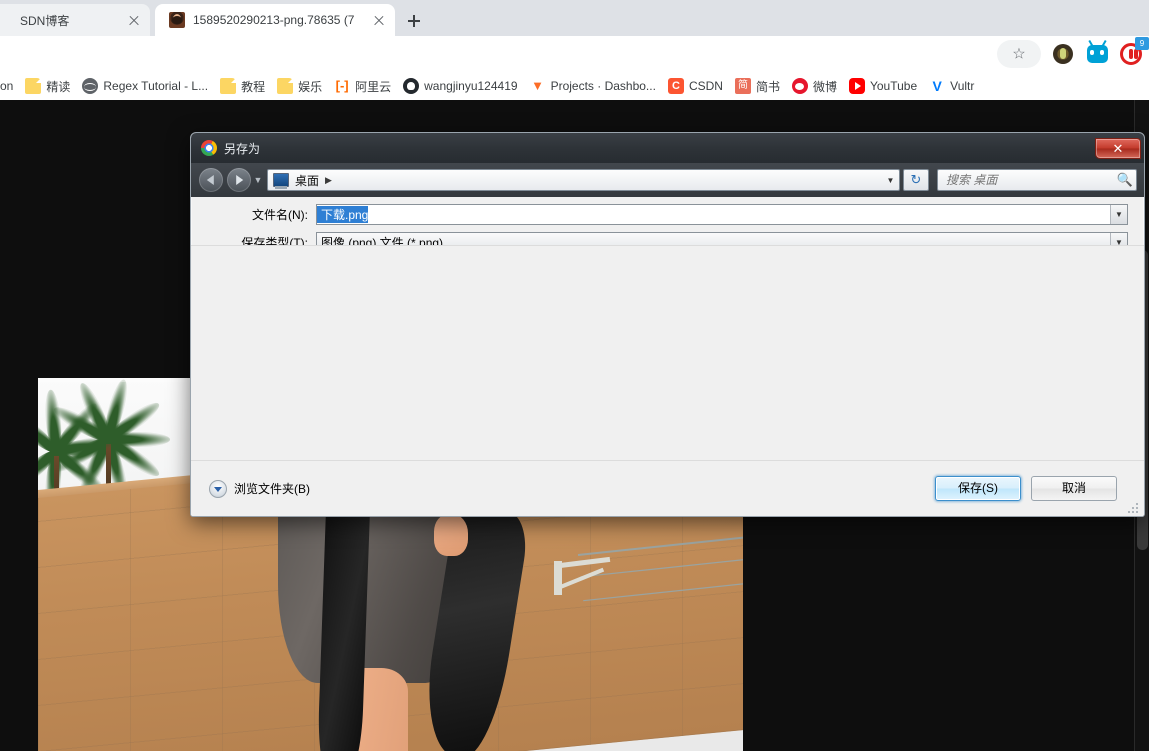 The image size is (1149, 751). I want to click on browser-tabstrip-area: SDN博客 1589520290213-png.78635 (7, so click(574, 18).